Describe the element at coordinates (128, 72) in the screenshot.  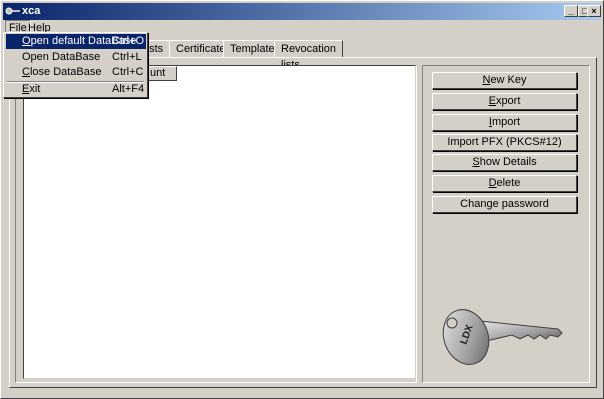
I see `menu-item-shortcut: Ctrl+C` at that location.